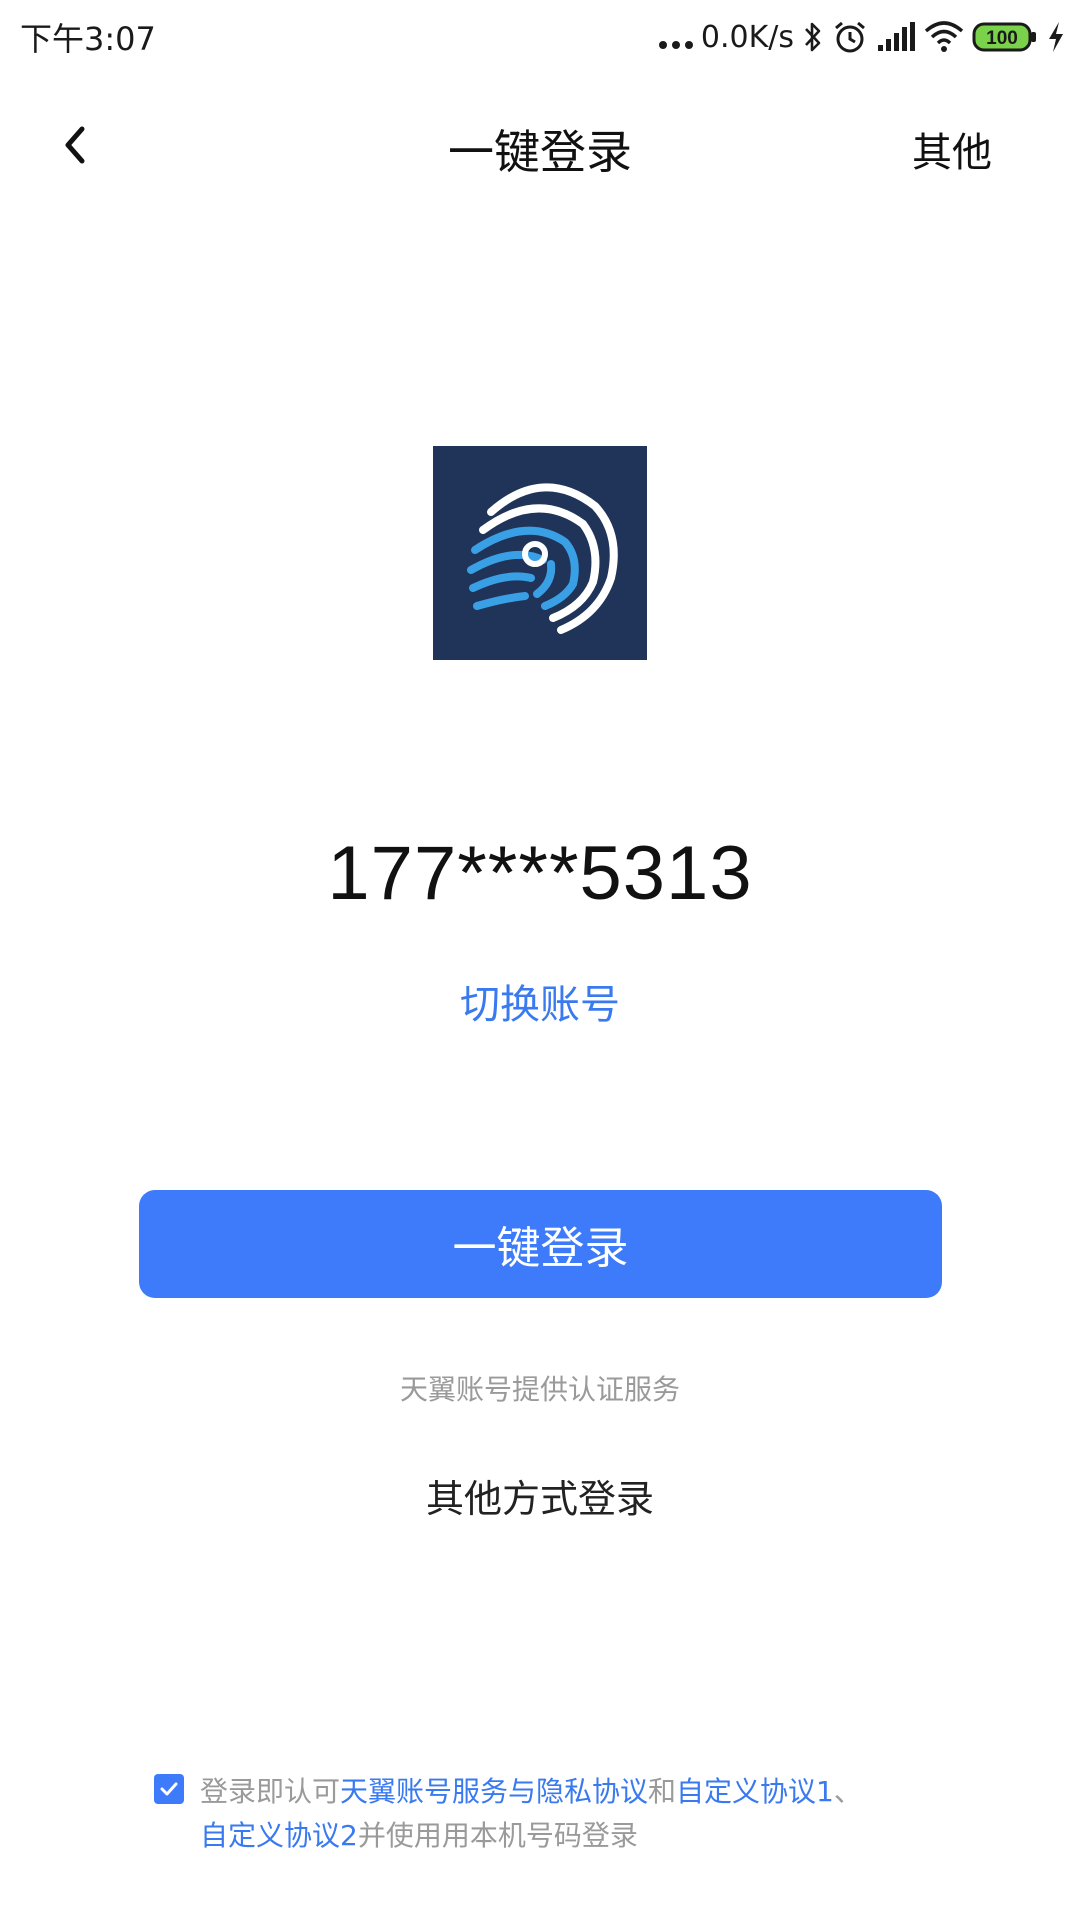 The height and width of the screenshot is (1920, 1080). Describe the element at coordinates (540, 145) in the screenshot. I see `top-navigation: 一键登录 其他` at that location.